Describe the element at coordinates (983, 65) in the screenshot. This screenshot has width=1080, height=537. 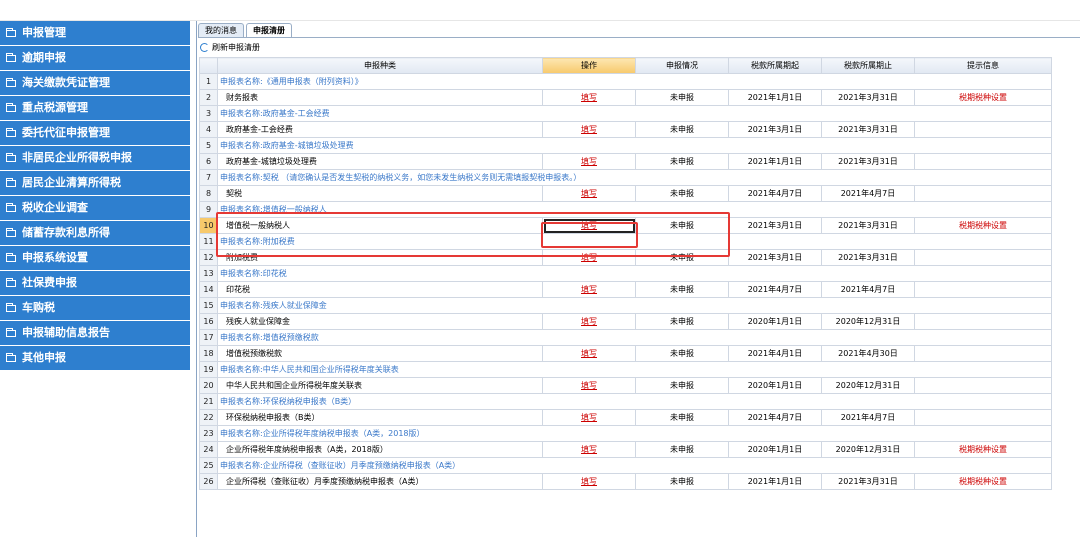
I see `col-header-tip: 提示信息` at that location.